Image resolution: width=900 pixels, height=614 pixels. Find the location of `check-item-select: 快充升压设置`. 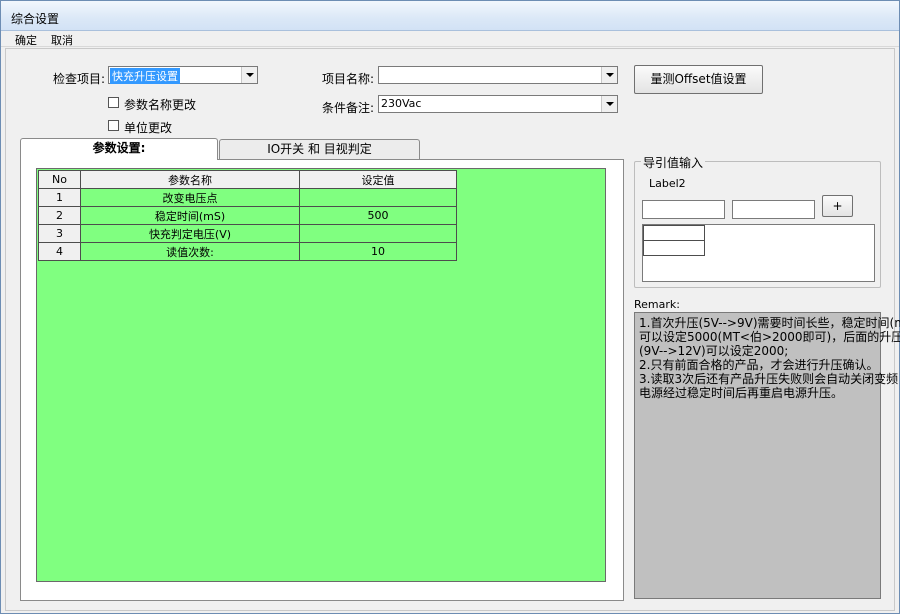

check-item-select: 快充升压设置 is located at coordinates (183, 75).